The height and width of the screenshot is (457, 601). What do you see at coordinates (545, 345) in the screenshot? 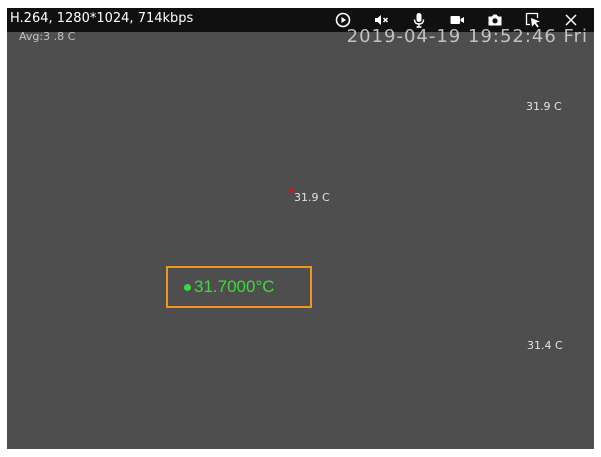
I see `temperature-point-bottom-right: 31.4 C` at bounding box center [545, 345].